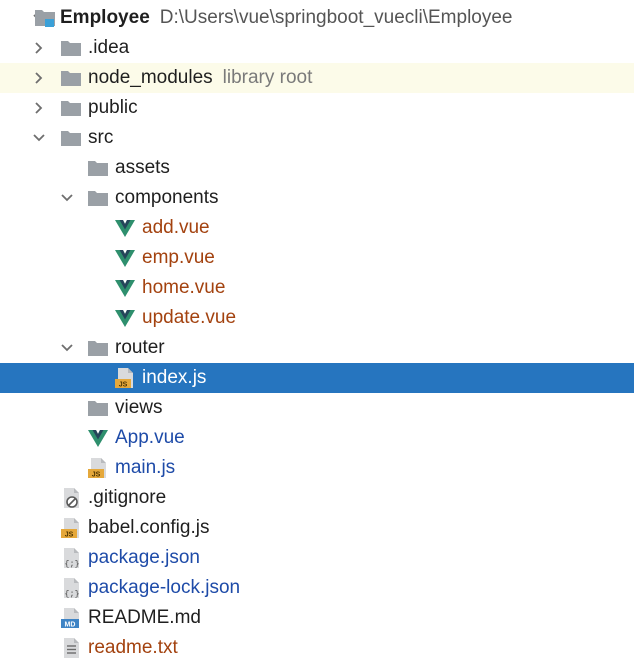 Image resolution: width=634 pixels, height=664 pixels. What do you see at coordinates (200, 77) in the screenshot?
I see `tree-item-label: node_modules library root` at bounding box center [200, 77].